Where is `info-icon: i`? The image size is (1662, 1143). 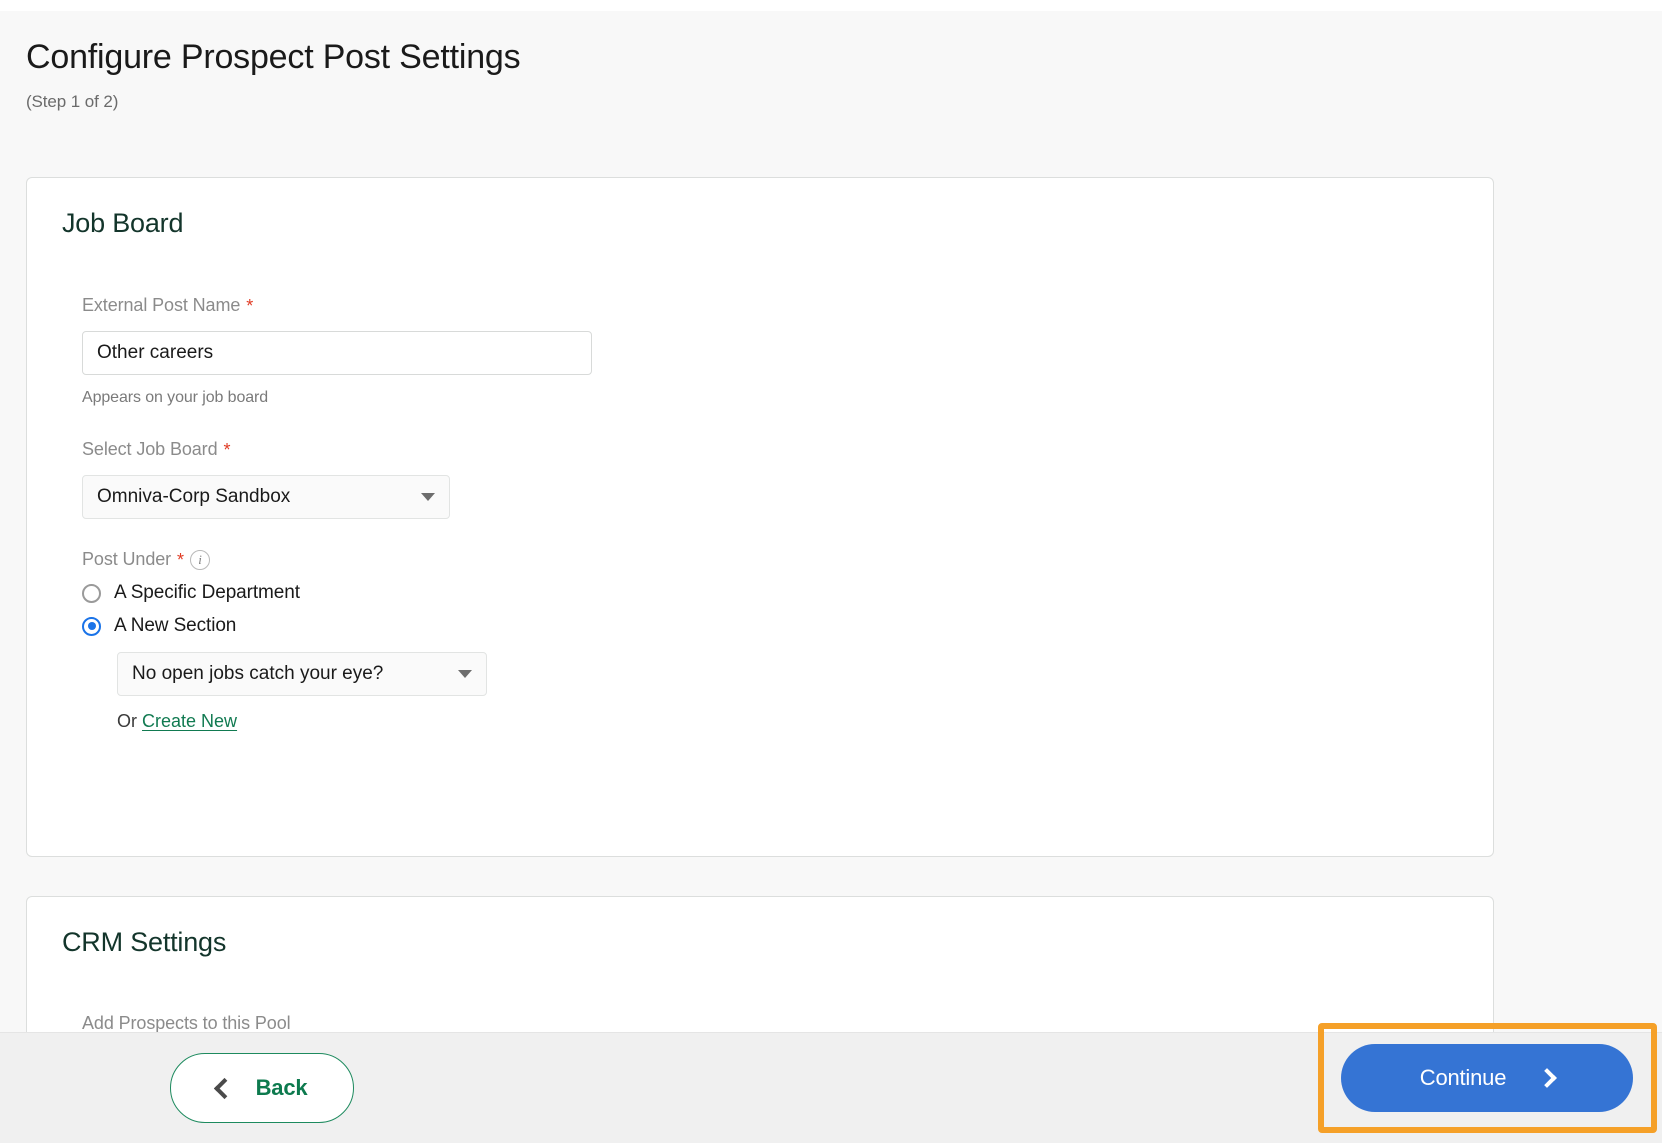 info-icon: i is located at coordinates (199, 559).